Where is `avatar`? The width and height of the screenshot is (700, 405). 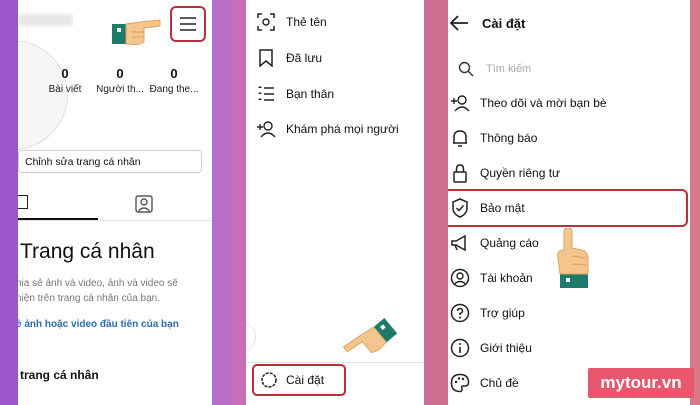
avatar is located at coordinates (43, 95).